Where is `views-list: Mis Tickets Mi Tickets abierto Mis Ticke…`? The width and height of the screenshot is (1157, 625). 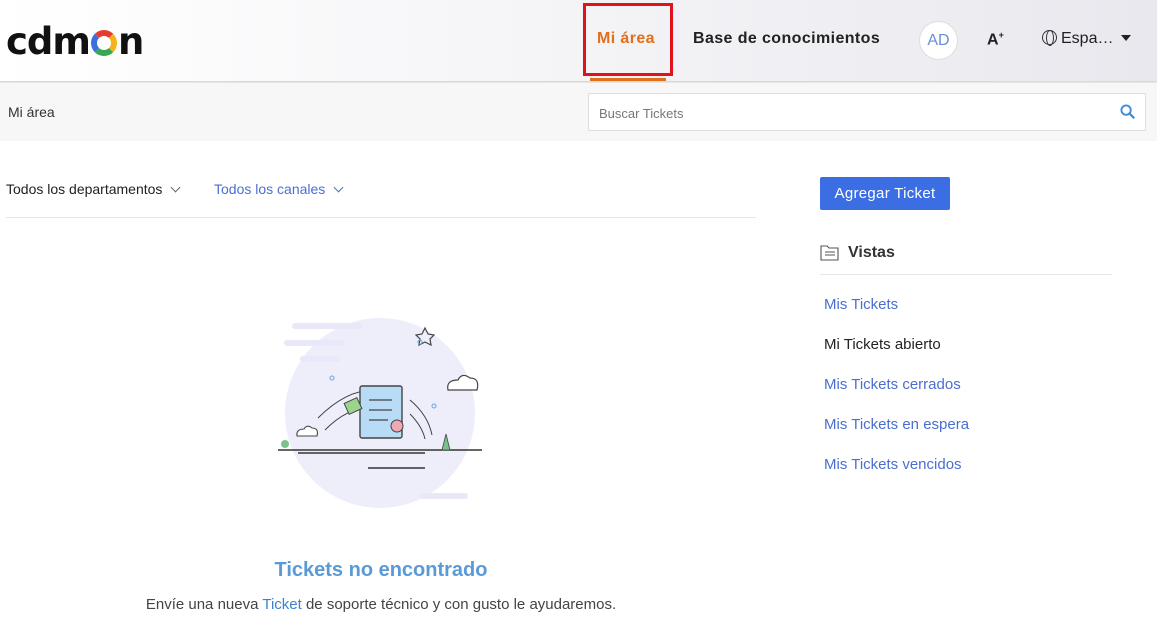
views-list: Mis Tickets Mi Tickets abierto Mis Ticke… is located at coordinates (896, 396).